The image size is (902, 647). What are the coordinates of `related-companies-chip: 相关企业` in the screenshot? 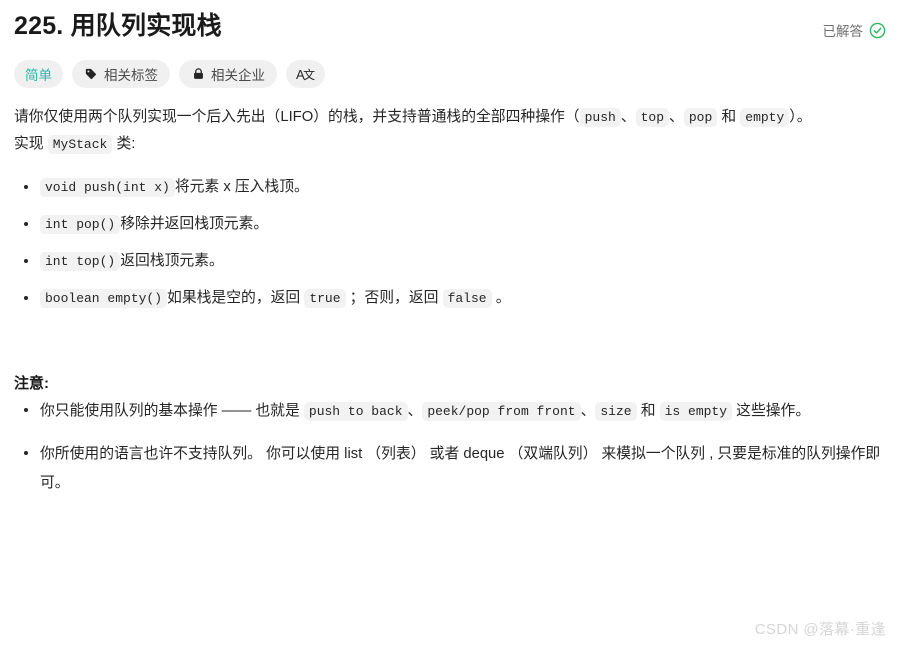 It's located at (228, 74).